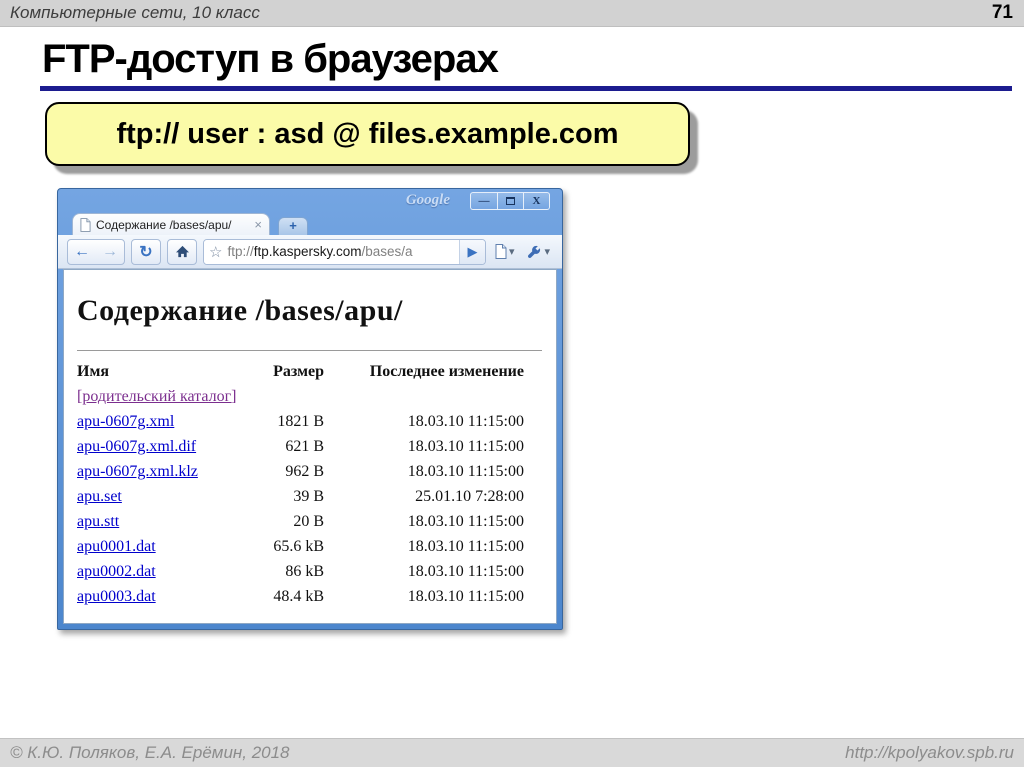 The width and height of the screenshot is (1024, 767). I want to click on table-row: apu0003.dat 48.4 kB 18.03.10 11:15:00, so click(316, 596).